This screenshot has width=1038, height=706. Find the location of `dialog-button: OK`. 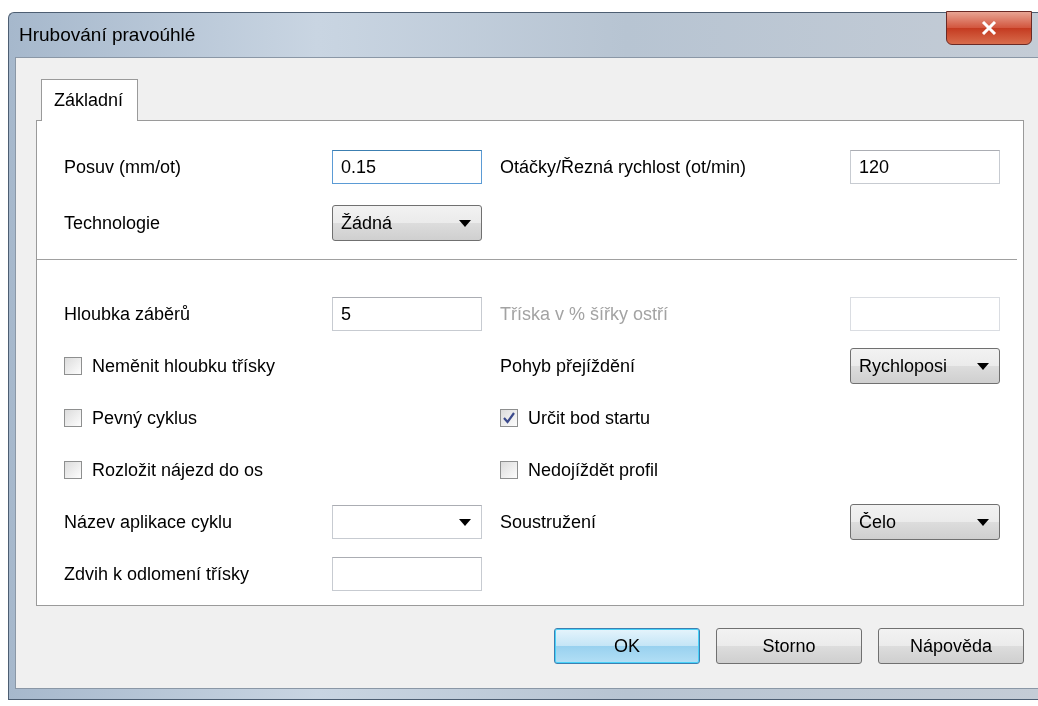

dialog-button: OK is located at coordinates (627, 646).